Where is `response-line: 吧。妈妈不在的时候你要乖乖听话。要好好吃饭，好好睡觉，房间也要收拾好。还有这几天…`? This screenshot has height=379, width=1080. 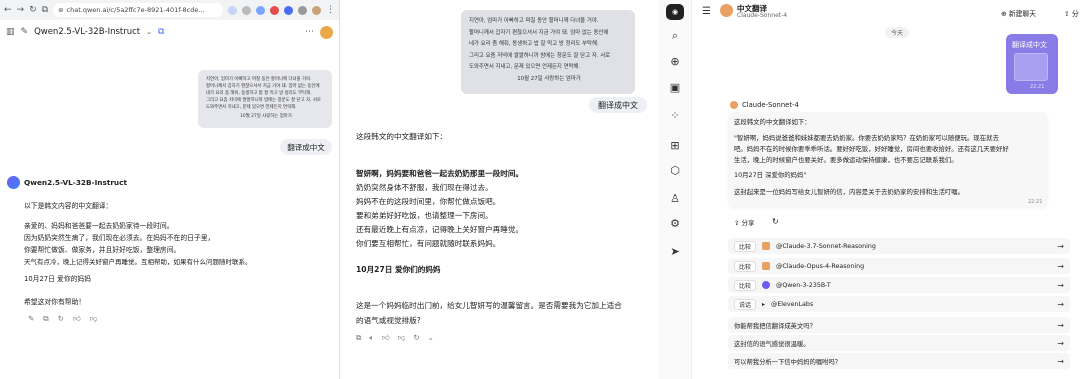
response-line: 吧。妈妈不在的时候你要乖乖听话。要好好吃饭，好好睡觉，房间也要收拾好。还有这几天… is located at coordinates (871, 149).